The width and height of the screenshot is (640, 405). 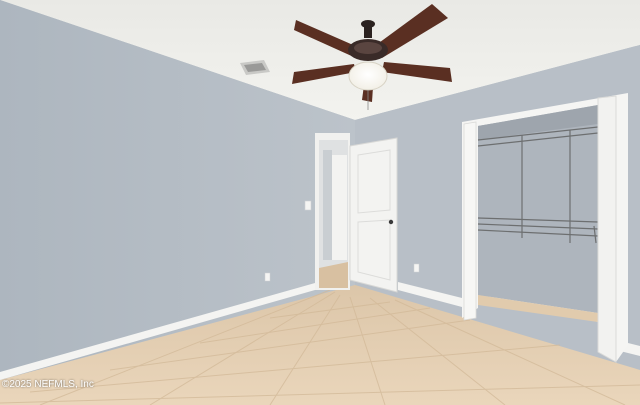 I want to click on fan-light-globe, so click(x=368, y=76).